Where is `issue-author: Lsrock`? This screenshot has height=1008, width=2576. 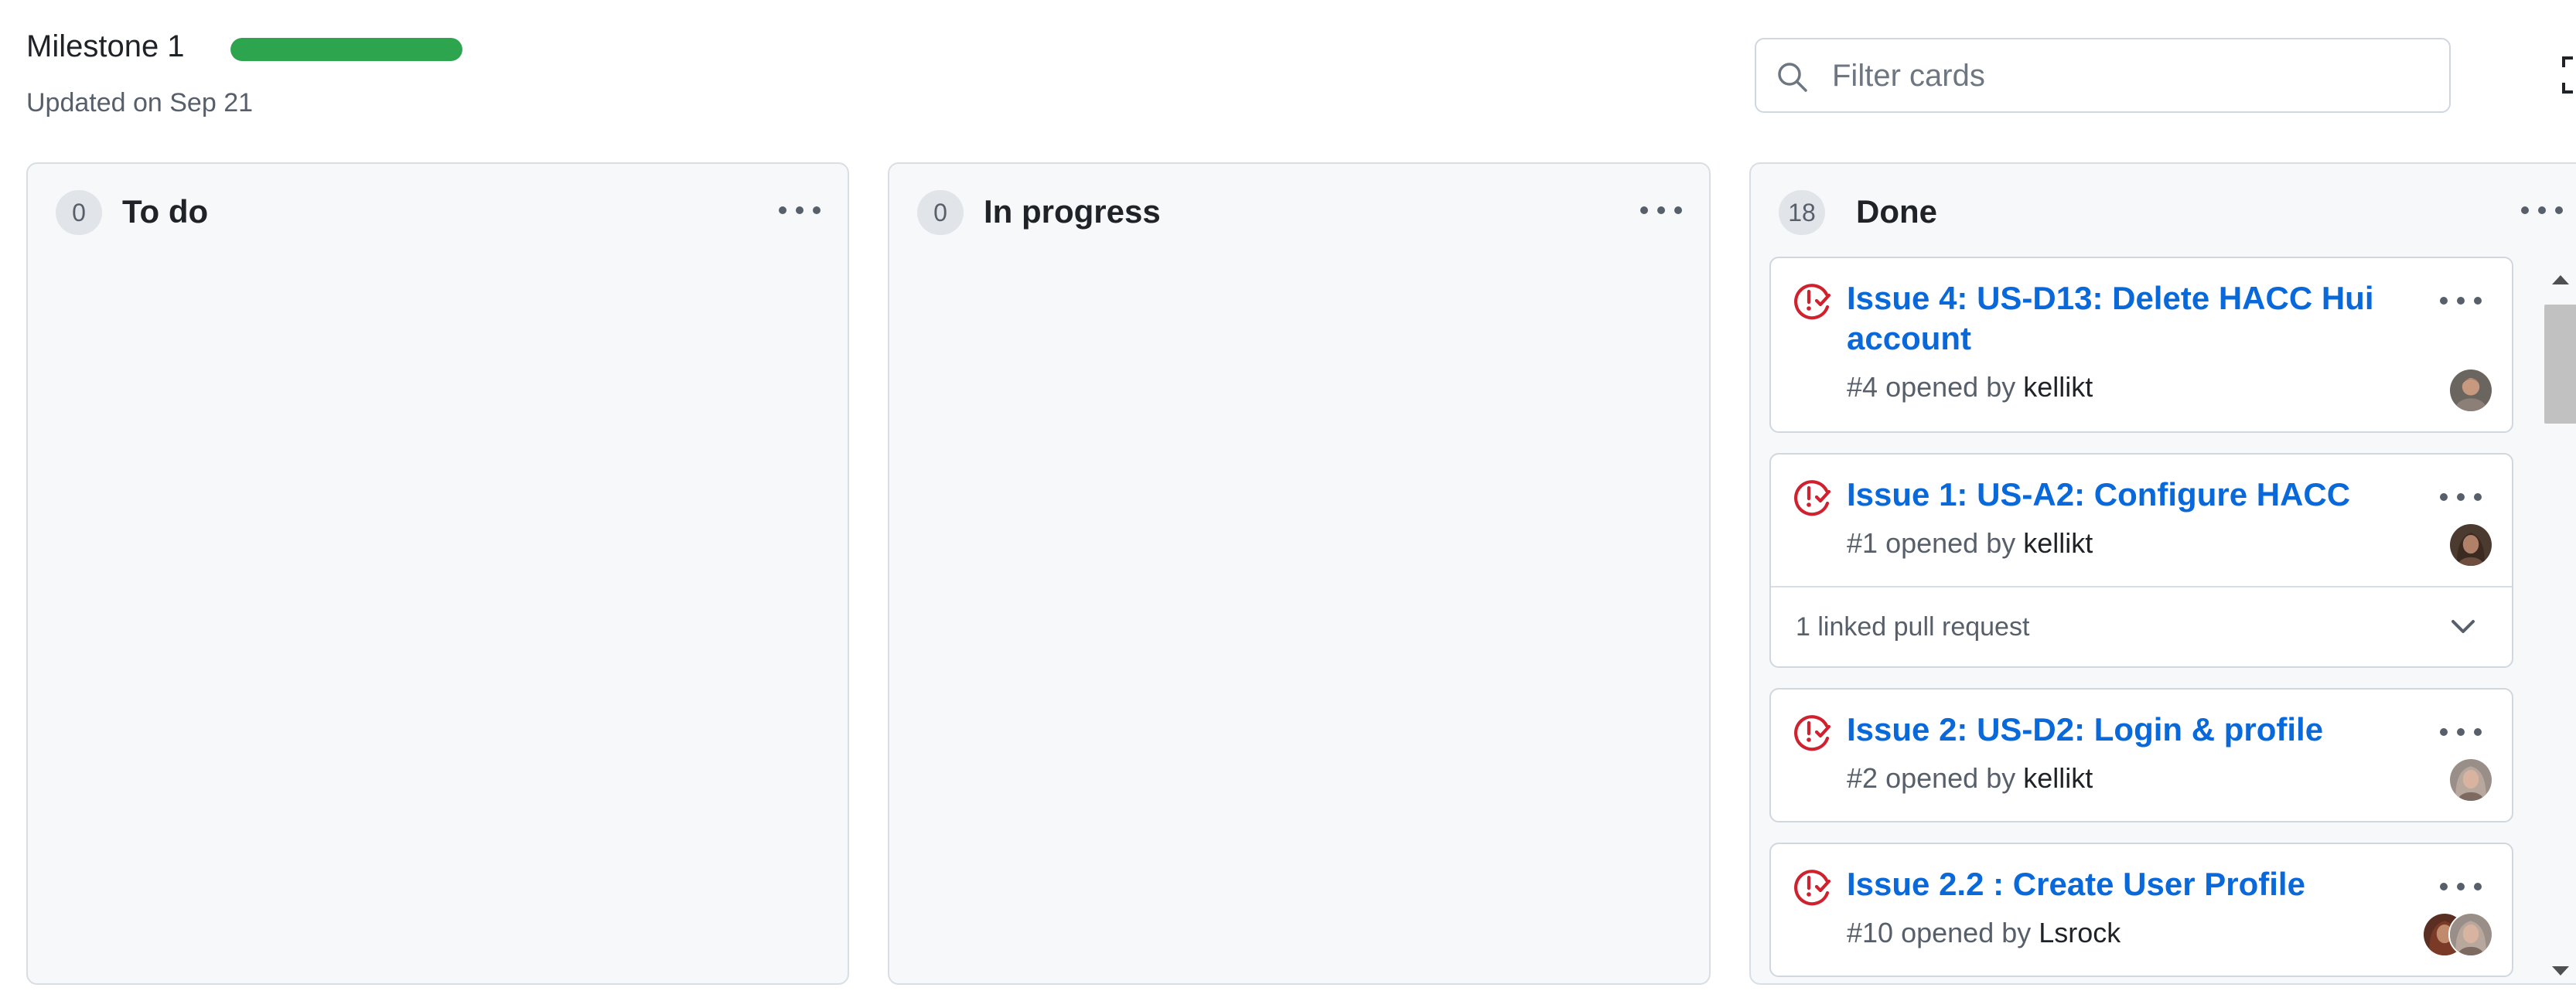
issue-author: Lsrock is located at coordinates (2080, 932).